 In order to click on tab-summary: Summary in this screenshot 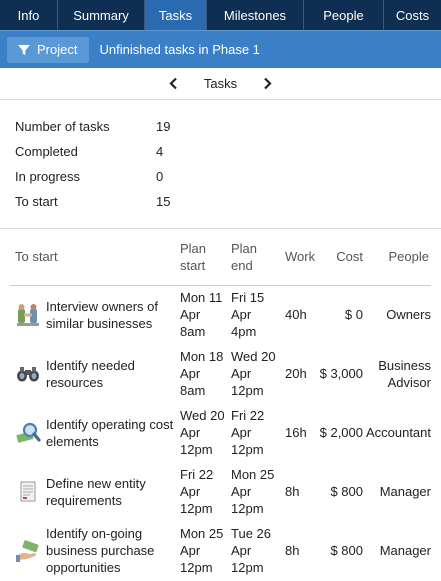, I will do `click(101, 15)`.